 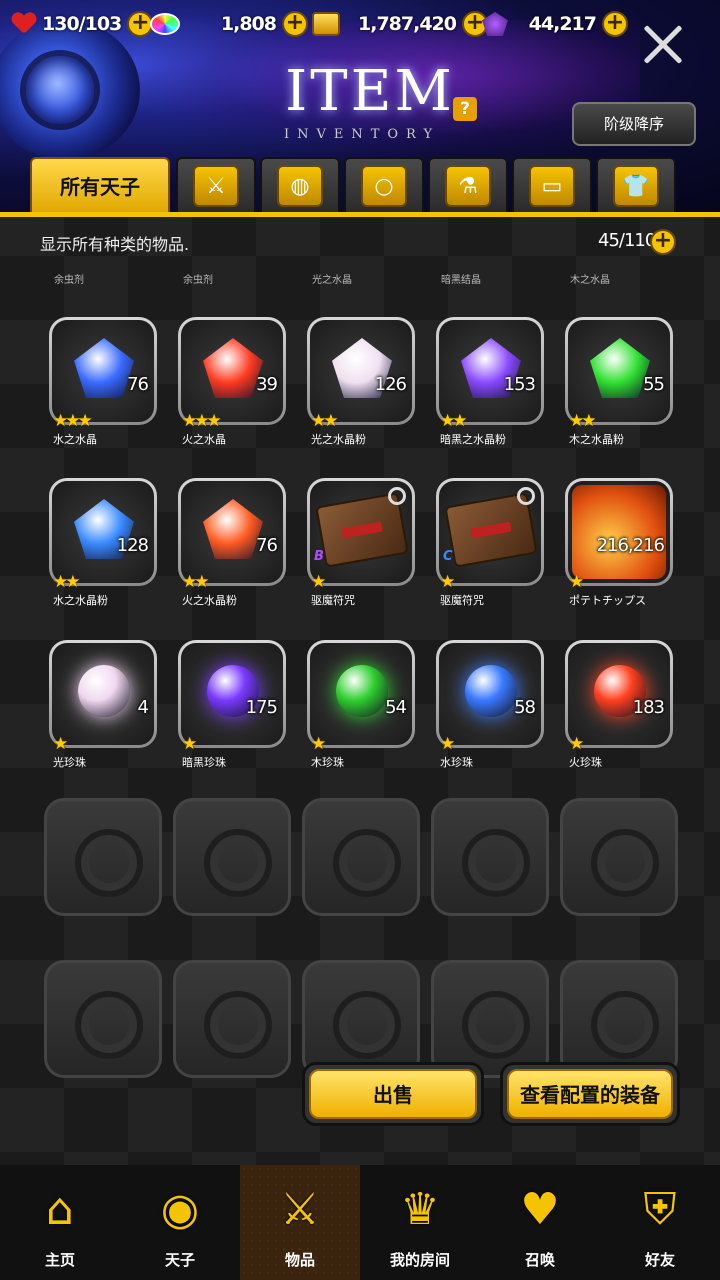 What do you see at coordinates (332, 280) in the screenshot?
I see `category-label: 光之水晶` at bounding box center [332, 280].